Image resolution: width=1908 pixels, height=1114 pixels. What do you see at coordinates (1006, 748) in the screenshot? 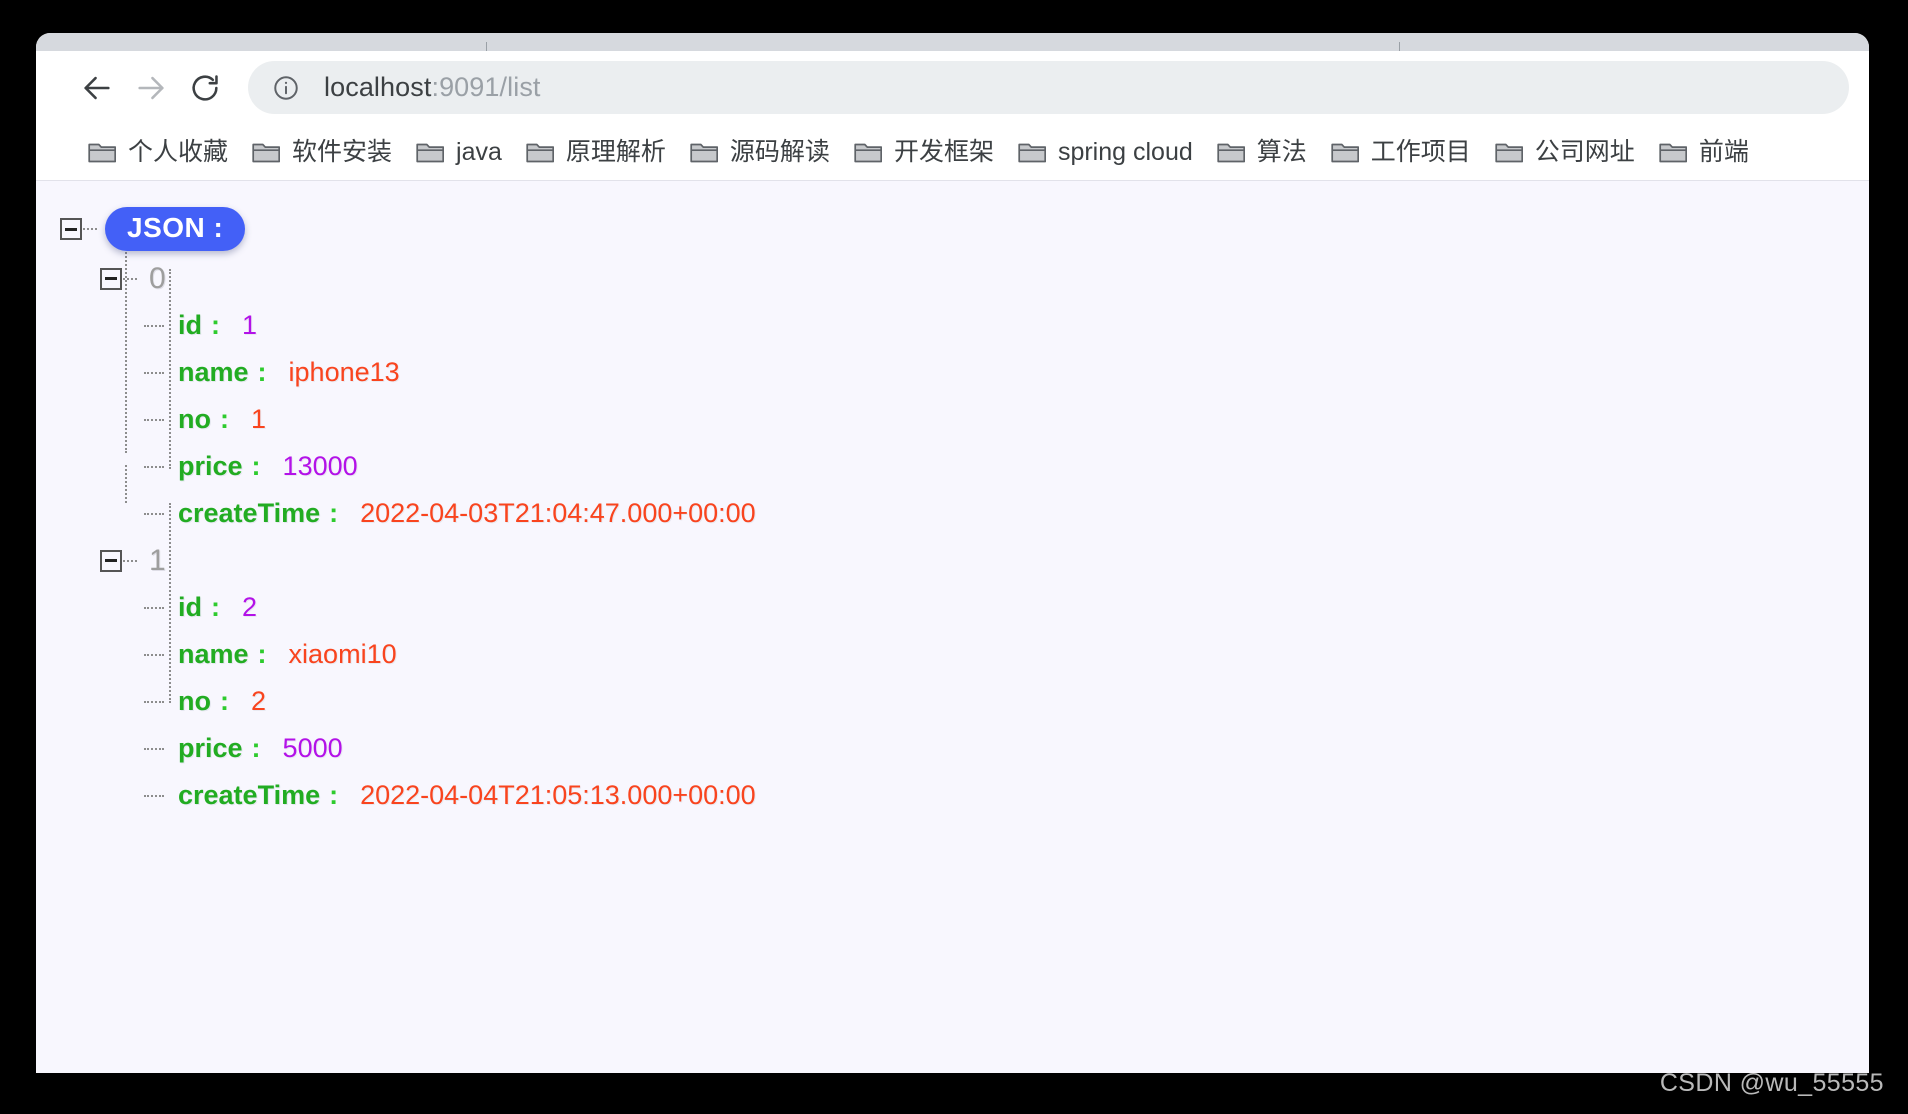
I see `json-field-row: price : 5000` at bounding box center [1006, 748].